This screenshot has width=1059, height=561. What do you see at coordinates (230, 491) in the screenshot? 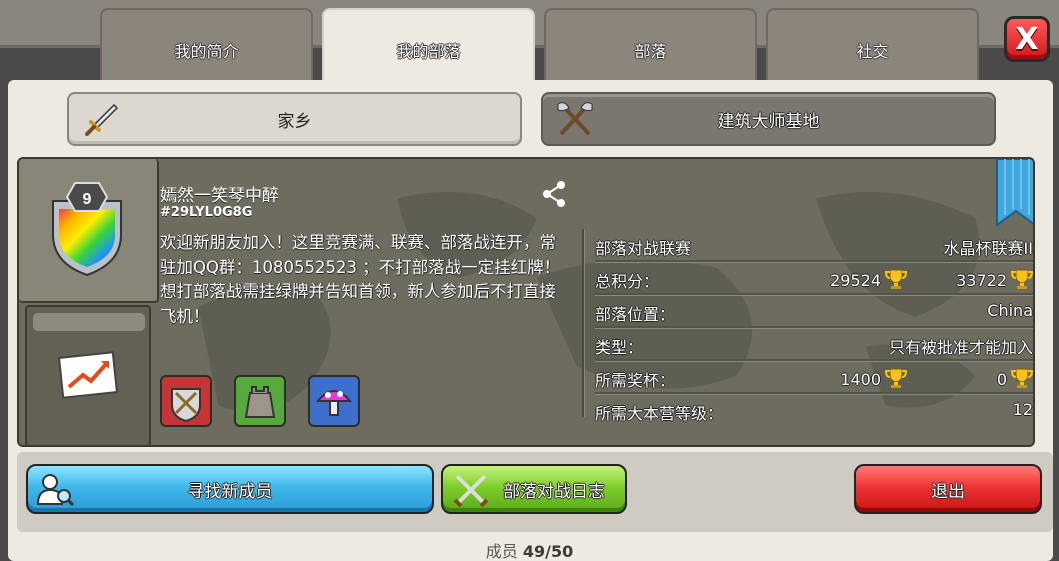
I see `button-label: 寻找新成员` at bounding box center [230, 491].